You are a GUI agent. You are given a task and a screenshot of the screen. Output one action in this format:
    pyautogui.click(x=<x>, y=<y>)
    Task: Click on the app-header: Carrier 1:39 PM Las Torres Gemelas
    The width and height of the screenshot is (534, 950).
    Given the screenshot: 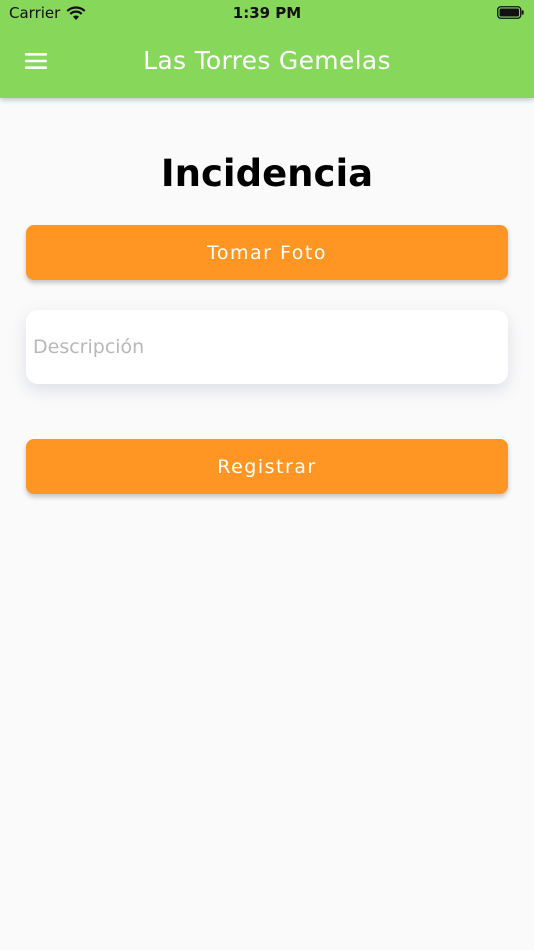 What is the action you would take?
    pyautogui.click(x=267, y=49)
    